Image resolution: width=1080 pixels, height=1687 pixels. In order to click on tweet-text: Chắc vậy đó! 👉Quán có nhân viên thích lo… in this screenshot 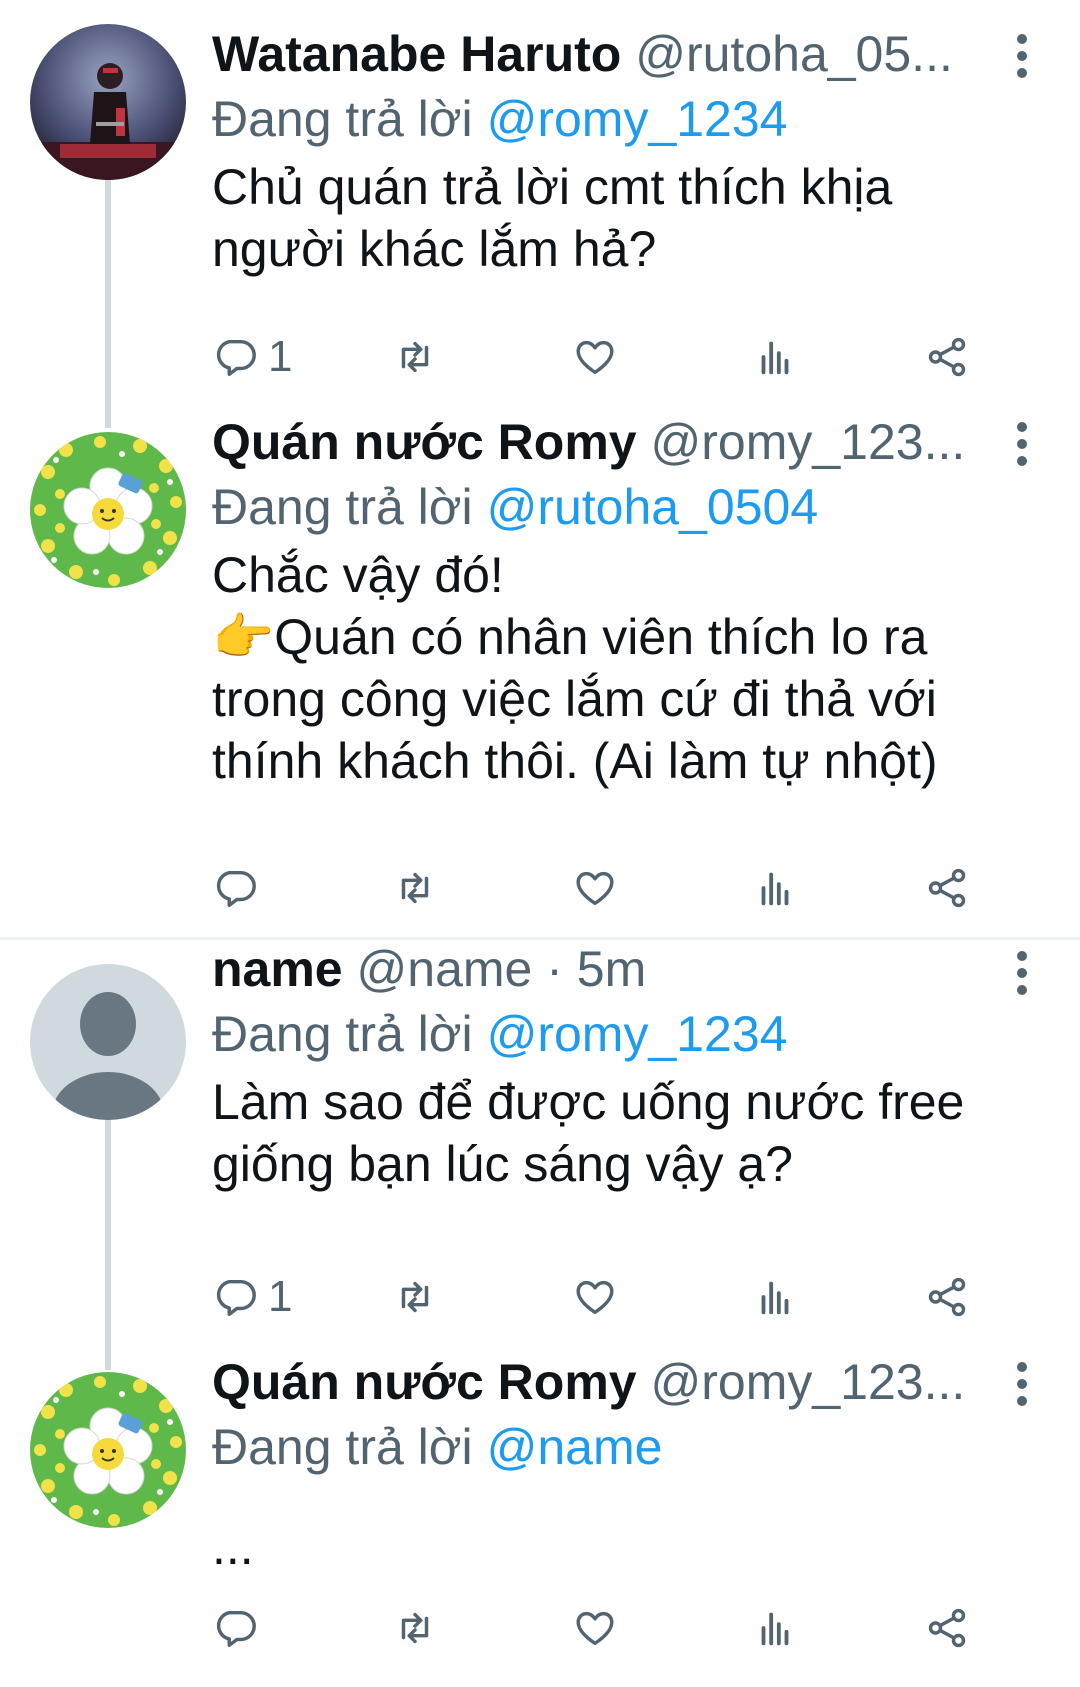, I will do `click(575, 668)`.